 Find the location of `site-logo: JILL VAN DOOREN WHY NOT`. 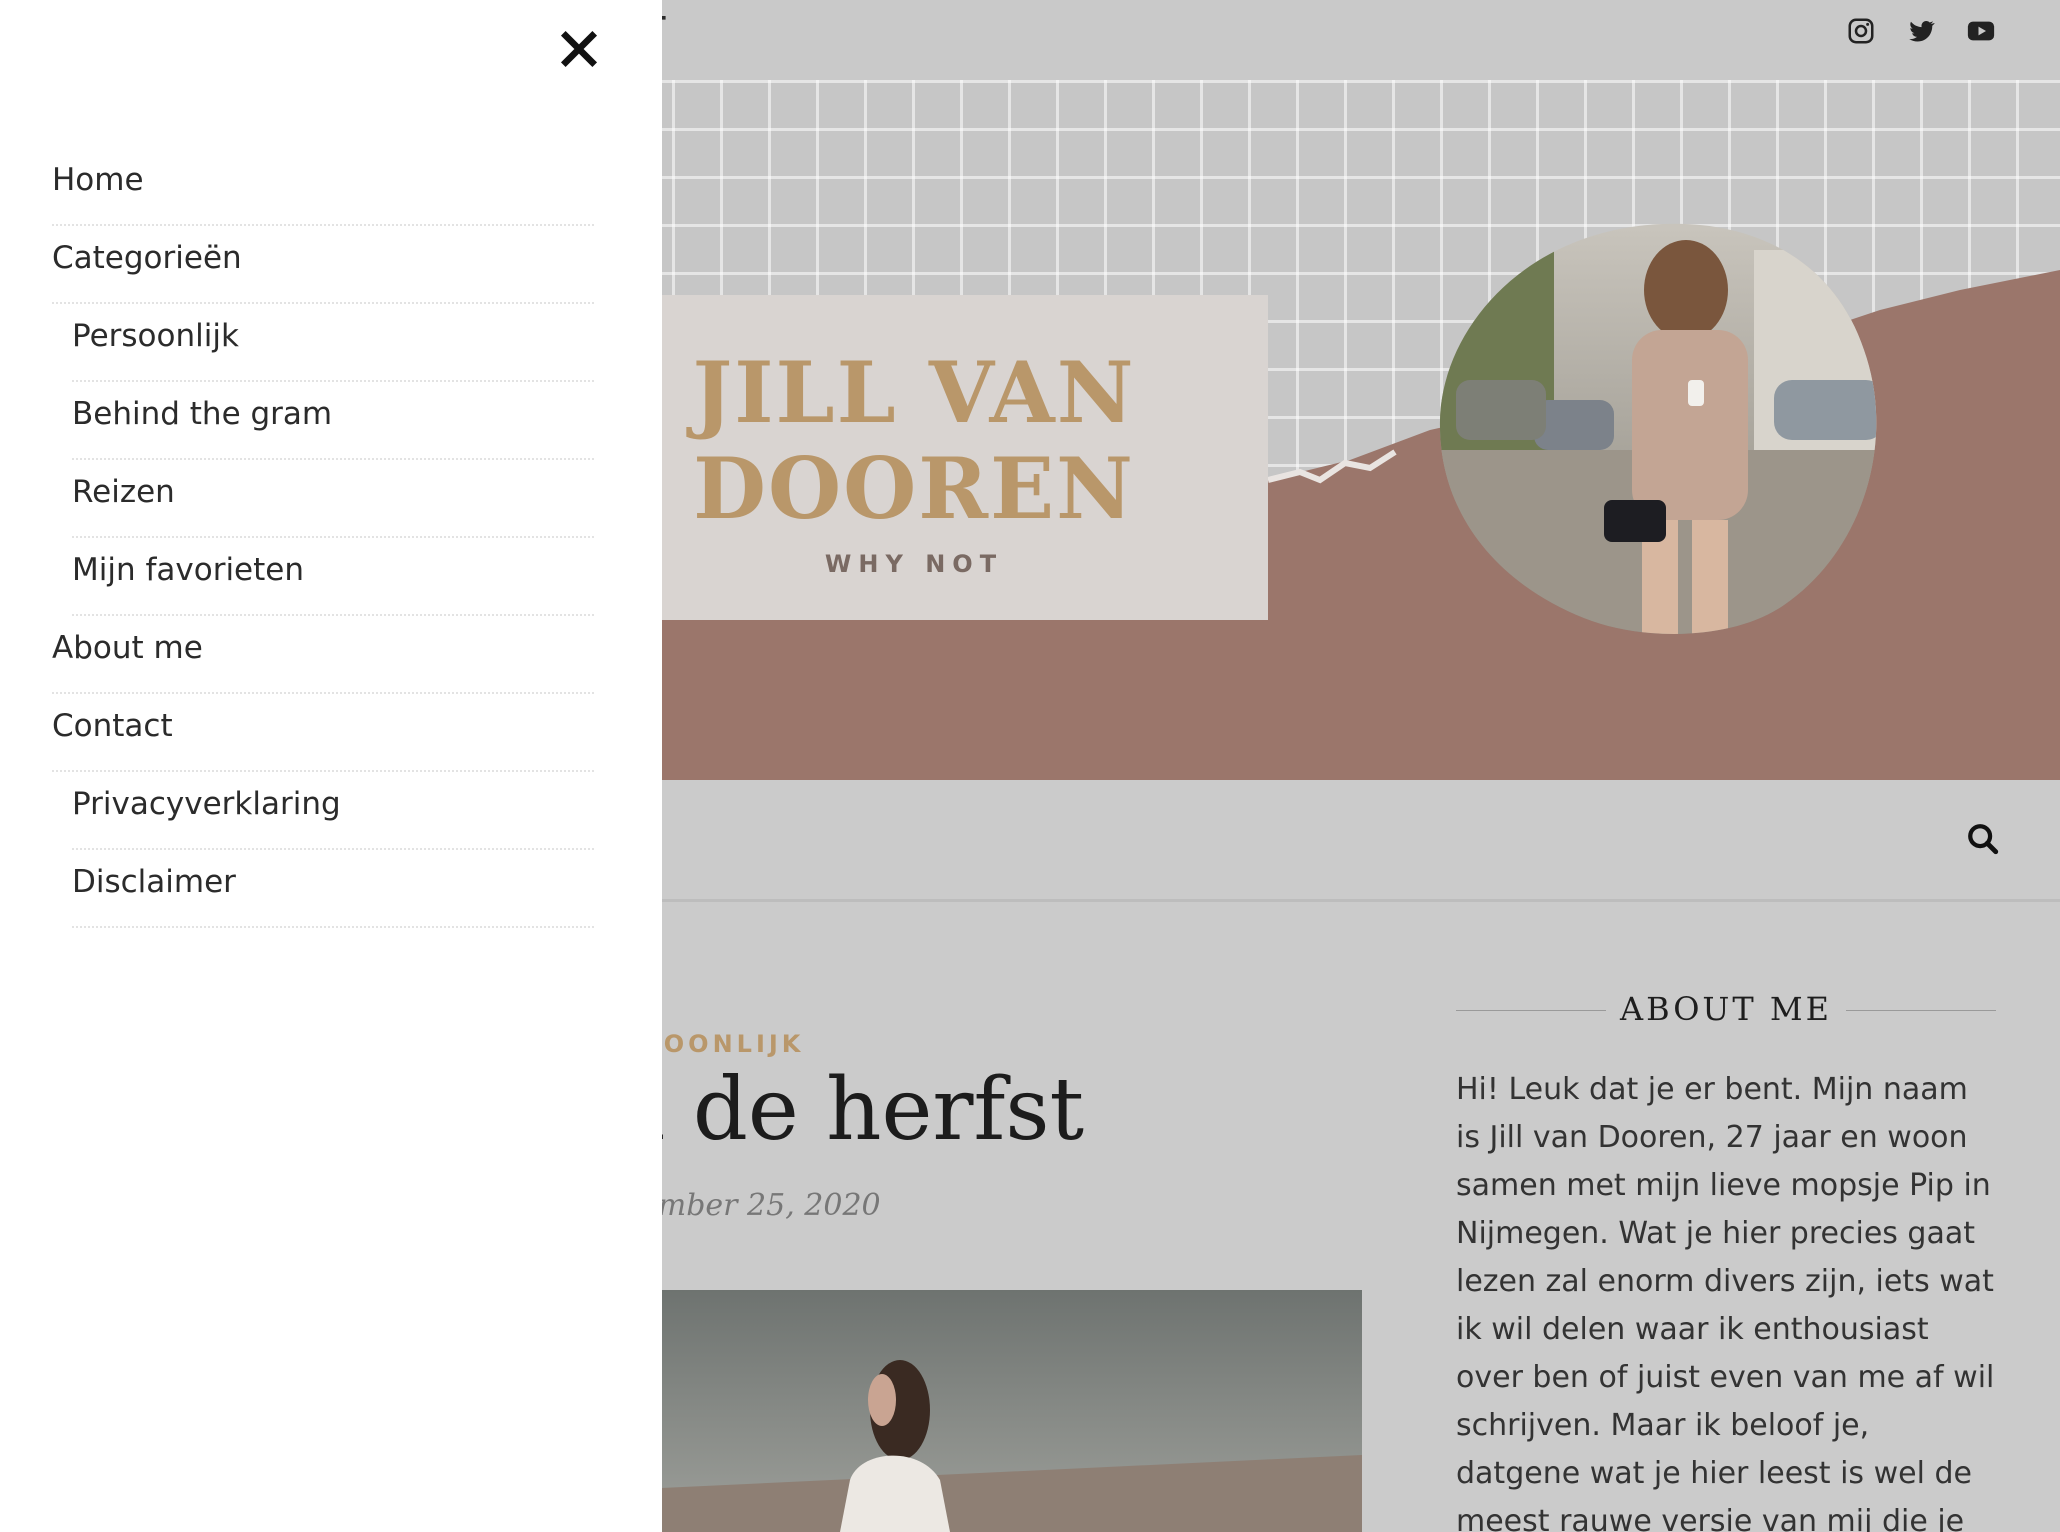

site-logo: JILL VAN DOOREN WHY NOT is located at coordinates (914, 457).